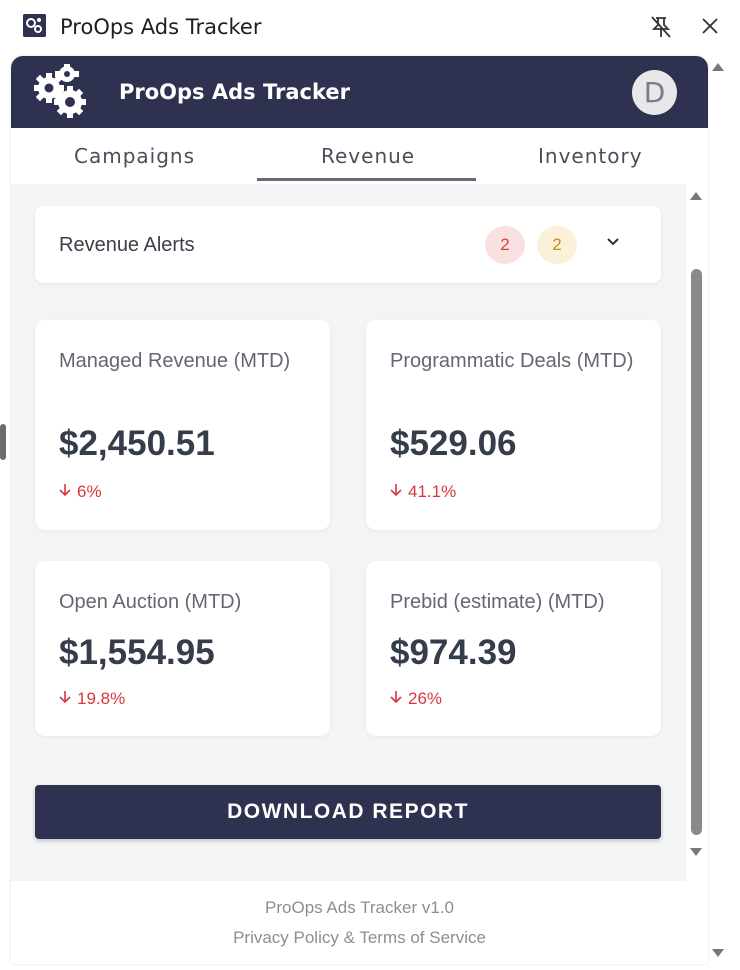  I want to click on tab-bar: Campaigns Revenue Inventory, so click(359, 156).